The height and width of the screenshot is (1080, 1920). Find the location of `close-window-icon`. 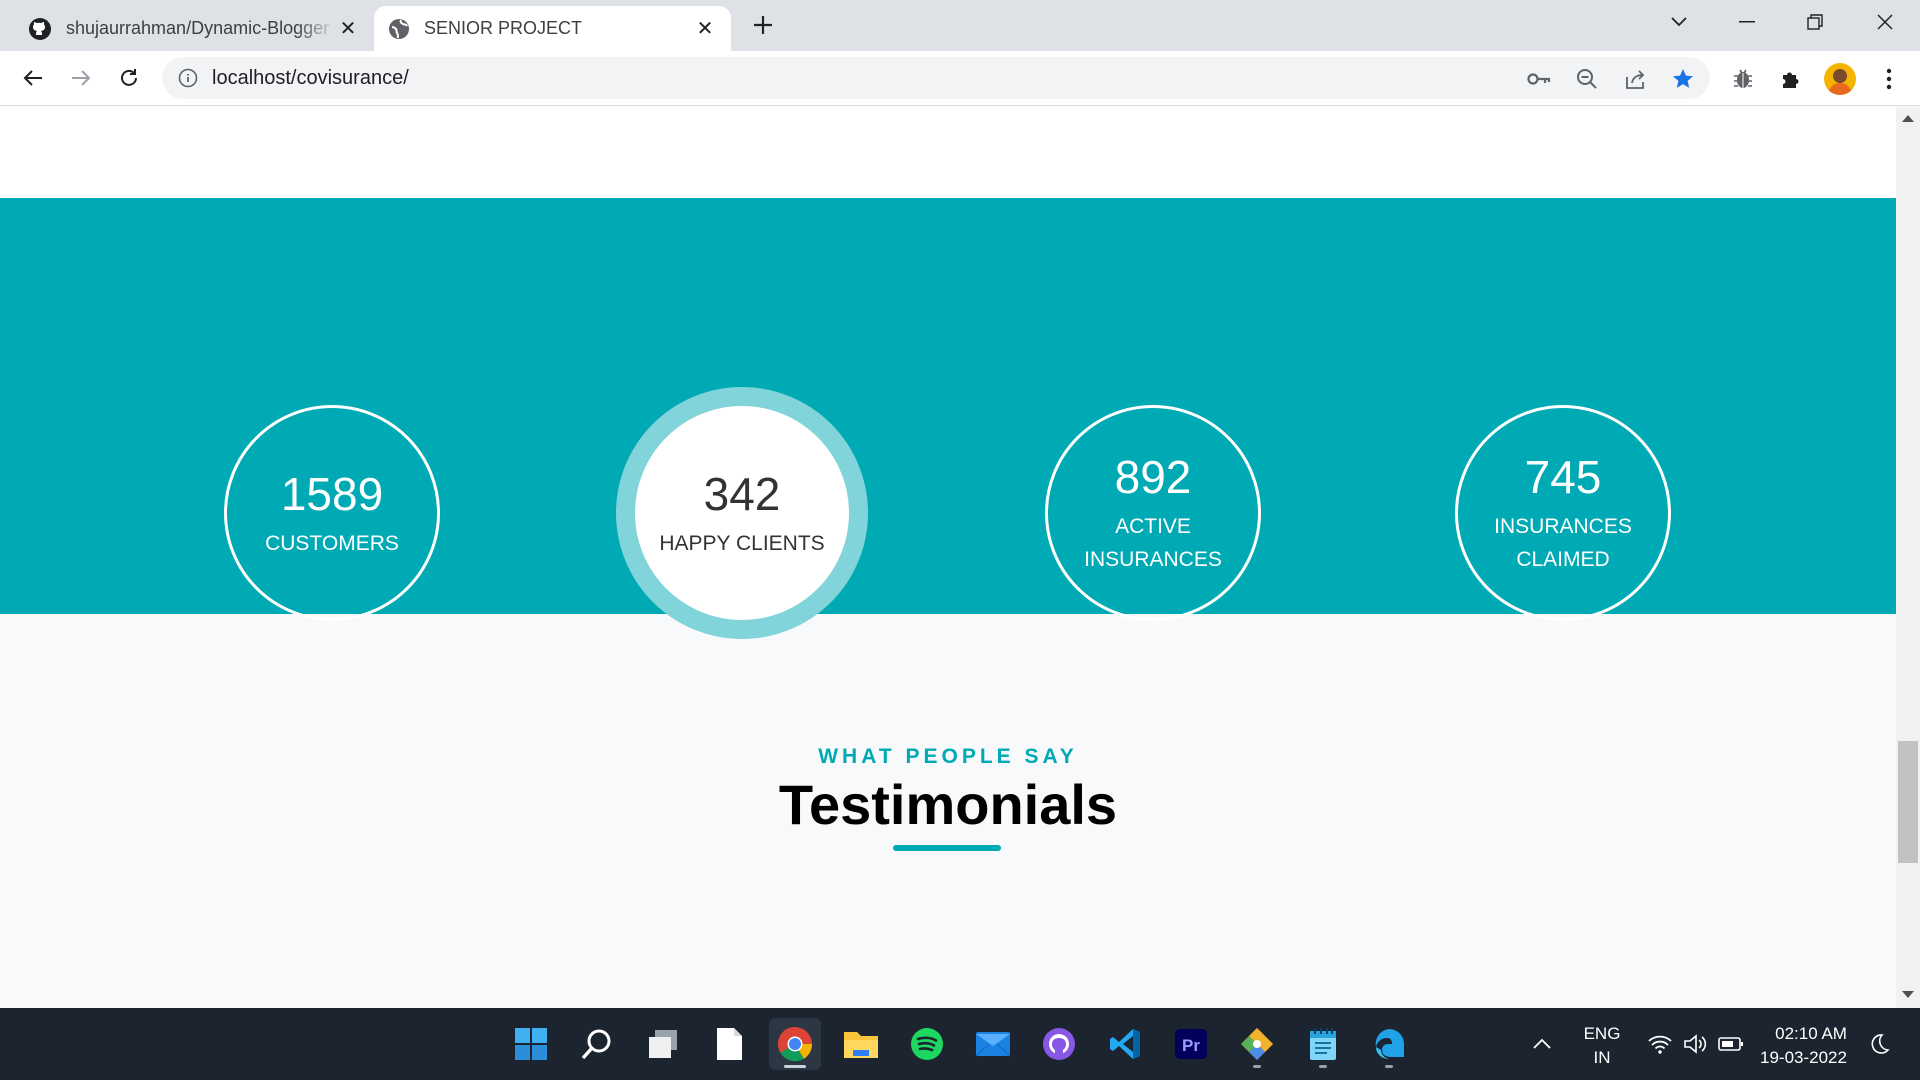

close-window-icon is located at coordinates (1885, 21).